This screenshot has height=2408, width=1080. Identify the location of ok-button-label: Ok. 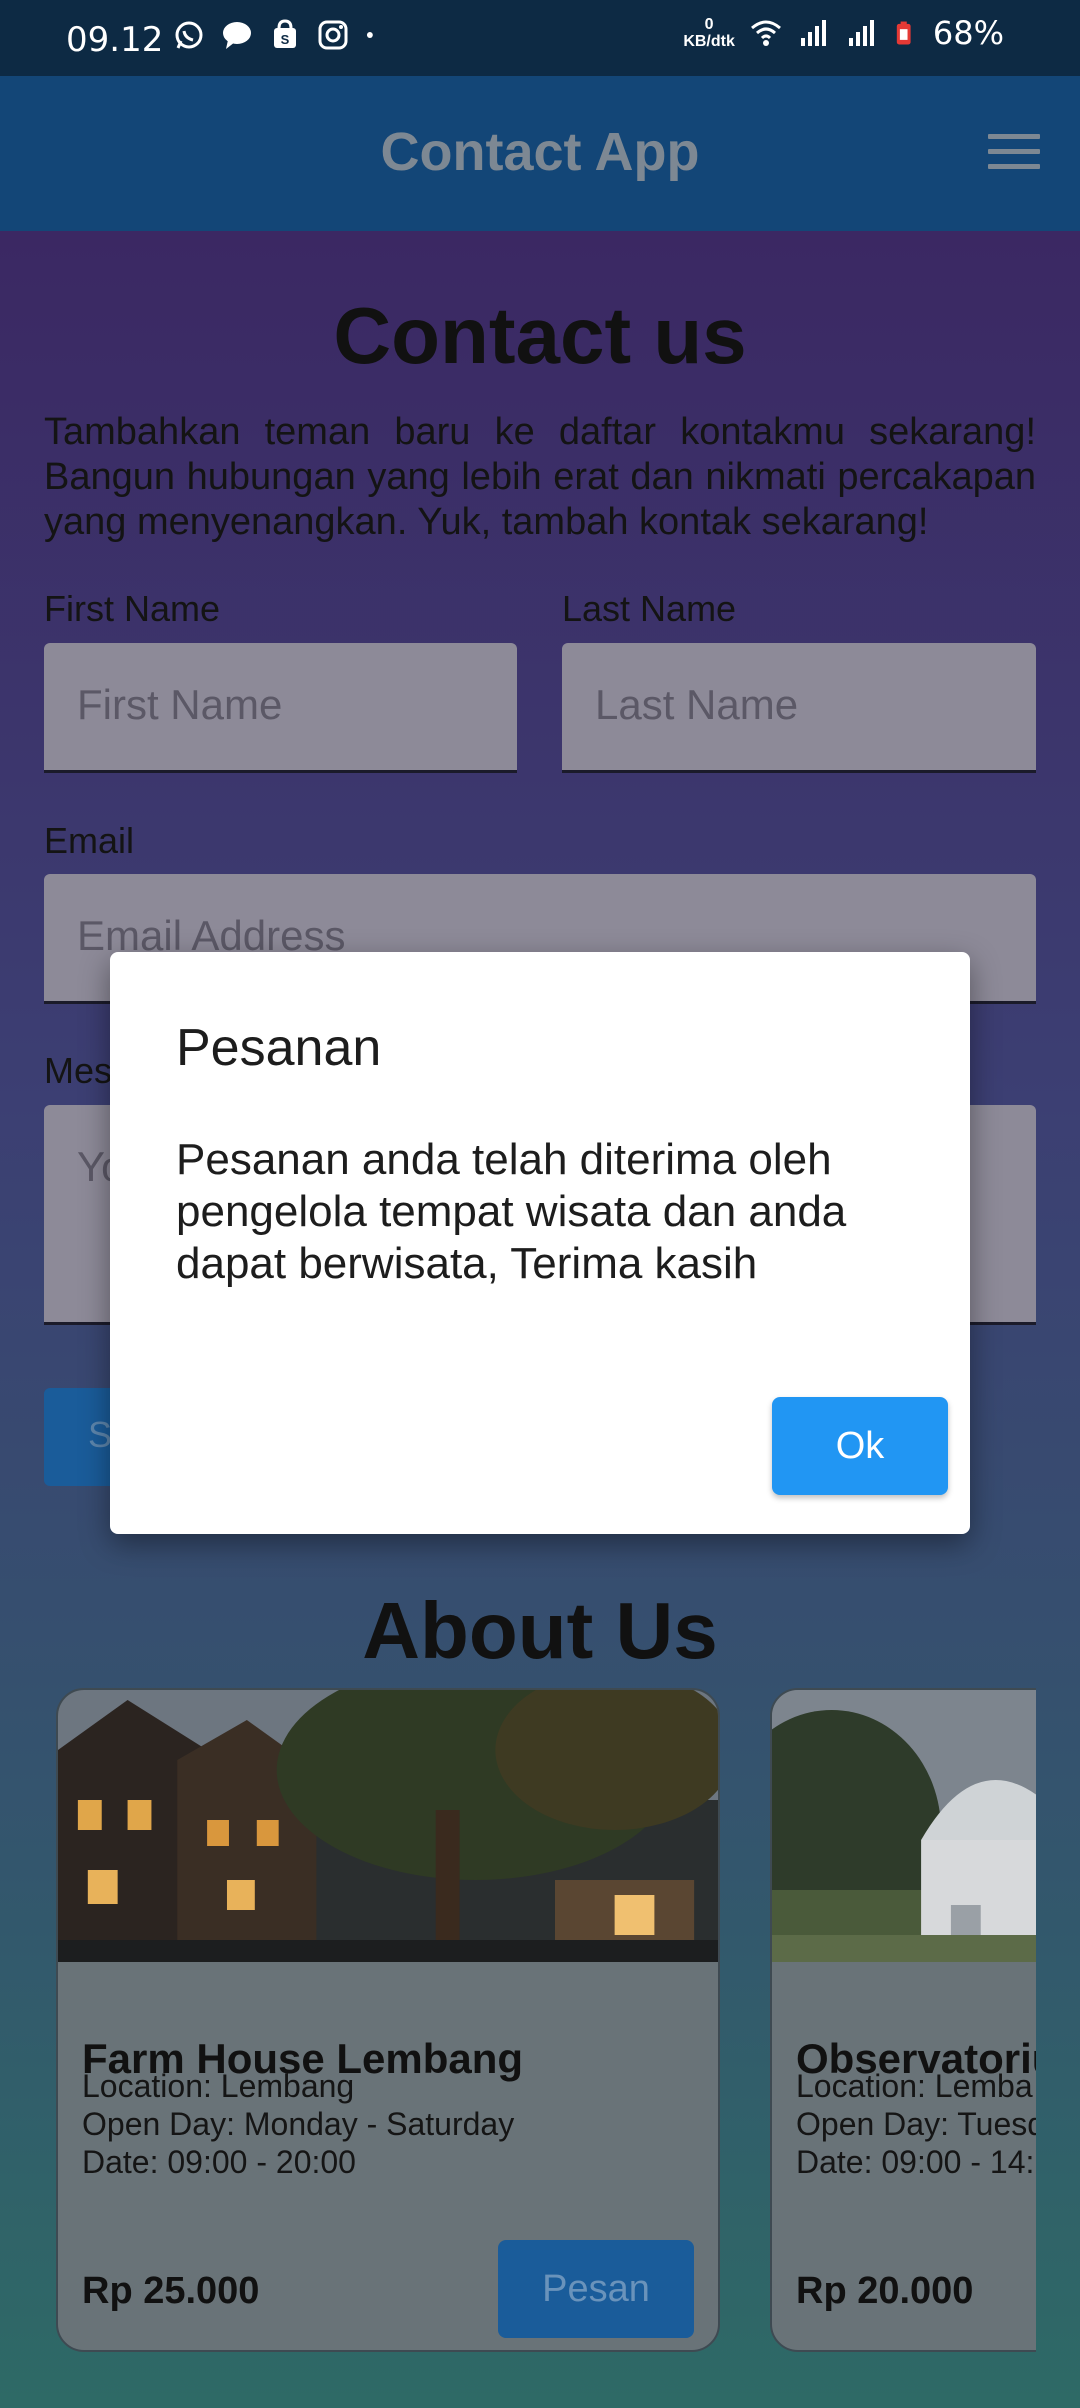
(860, 1446).